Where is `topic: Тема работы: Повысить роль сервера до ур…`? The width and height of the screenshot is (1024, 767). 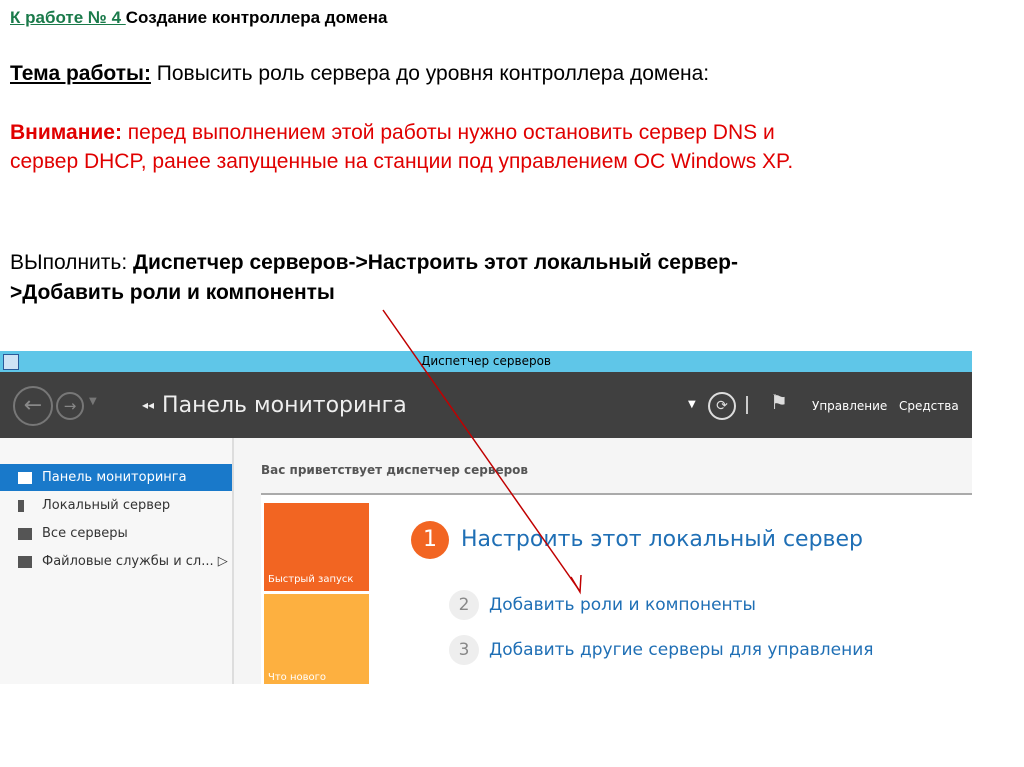 topic: Тема работы: Повысить роль сервера до ур… is located at coordinates (359, 74).